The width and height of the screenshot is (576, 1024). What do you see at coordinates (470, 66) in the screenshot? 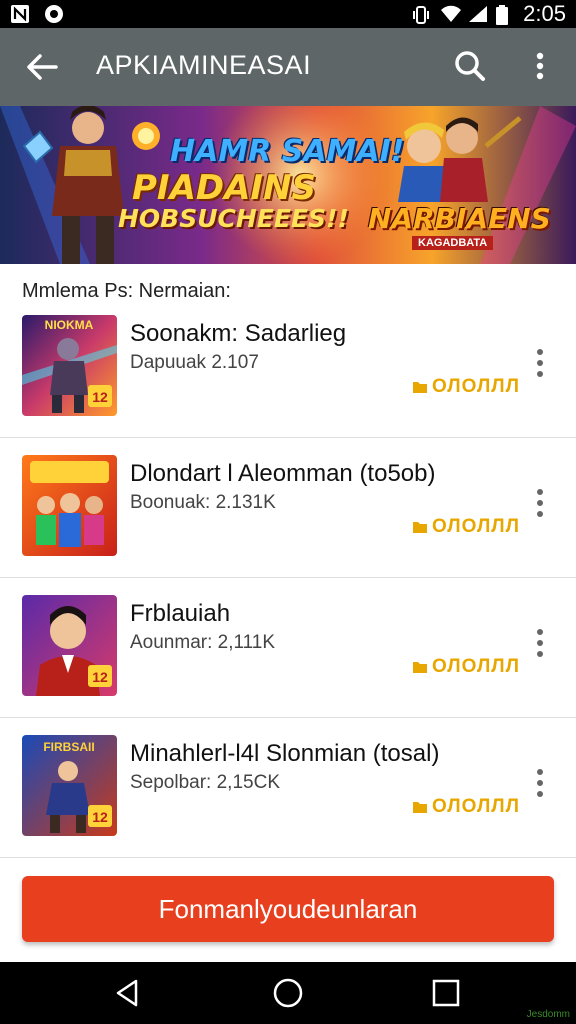
I see `search-icon` at bounding box center [470, 66].